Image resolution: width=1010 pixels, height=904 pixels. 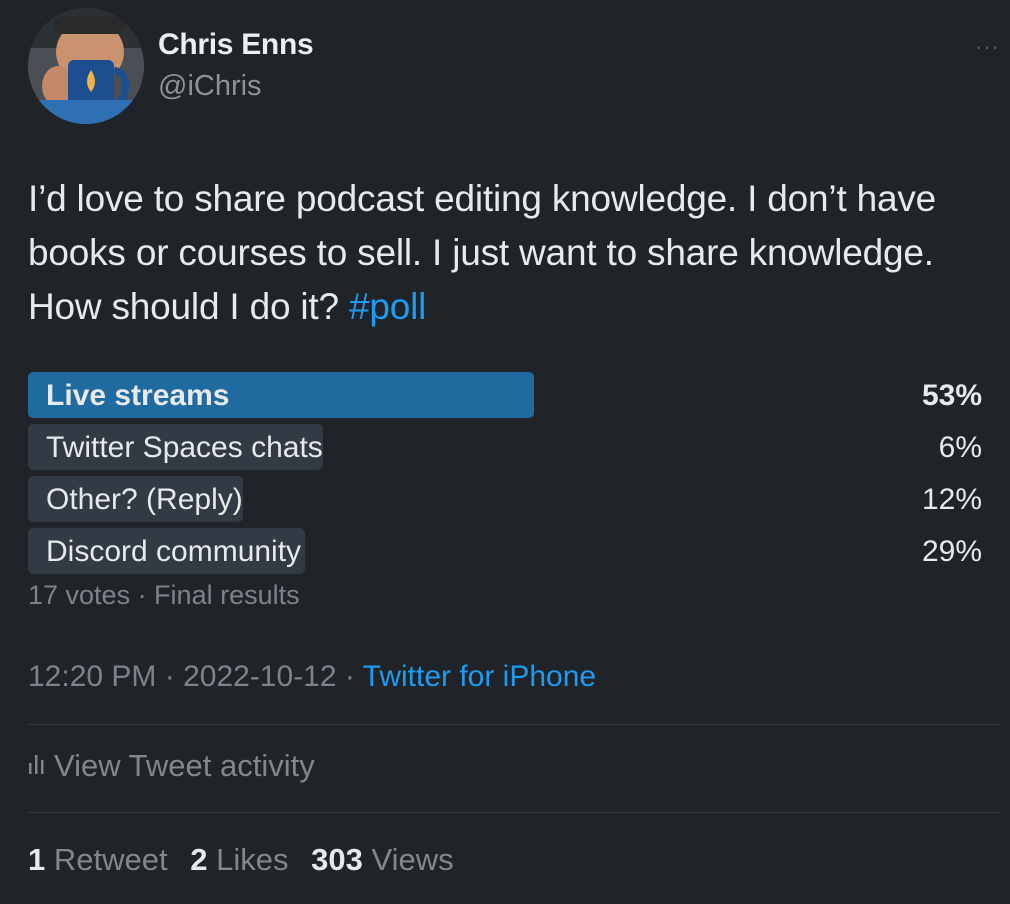 I want to click on poll-option-percent: 6%, so click(x=960, y=447).